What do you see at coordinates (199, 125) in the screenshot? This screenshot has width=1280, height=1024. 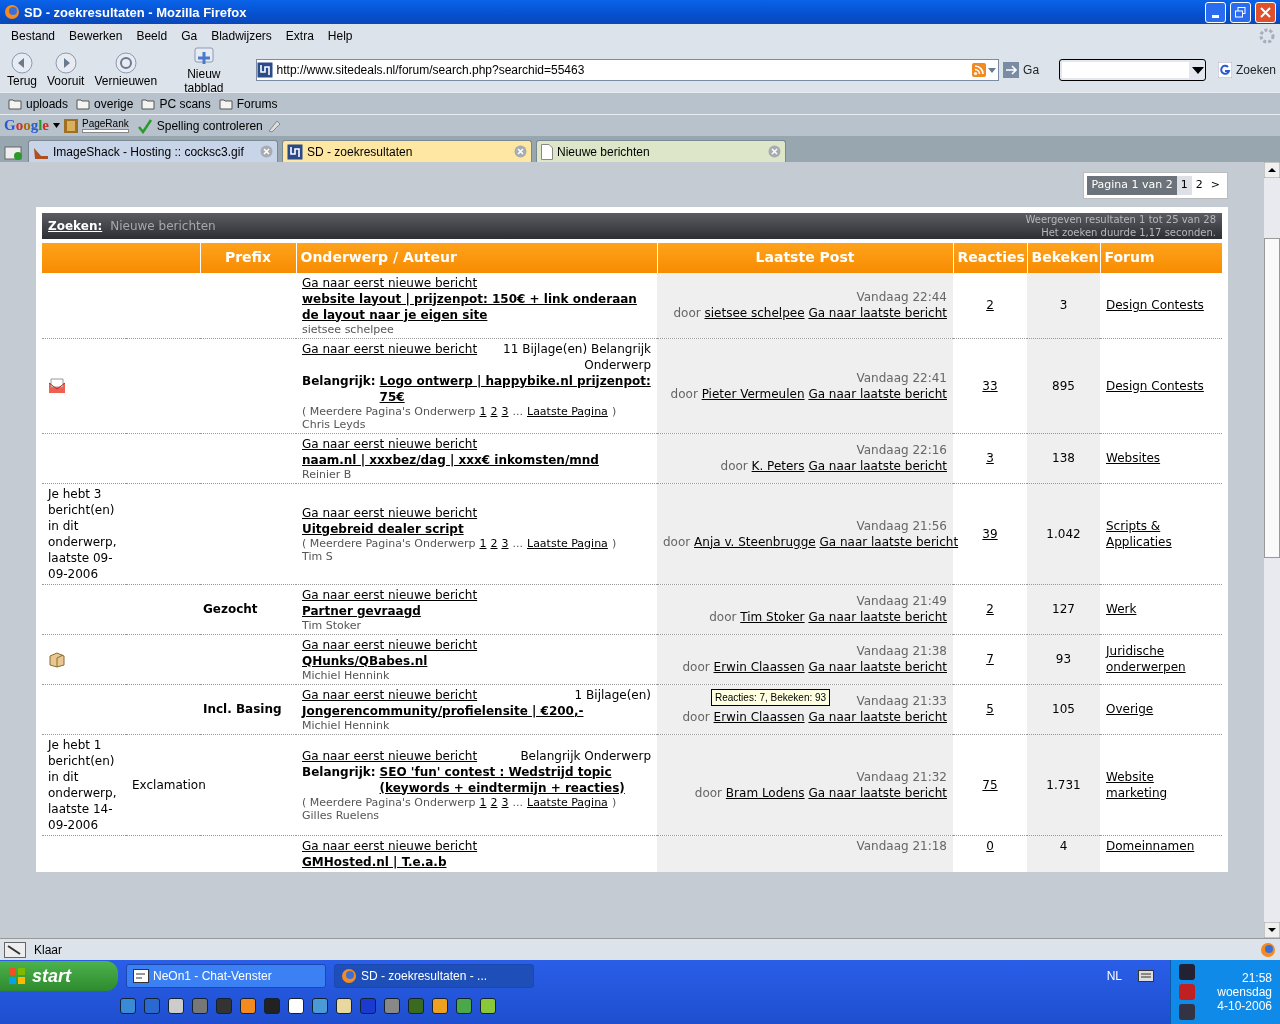 I see `spellcheck-button: Spelling controleren` at bounding box center [199, 125].